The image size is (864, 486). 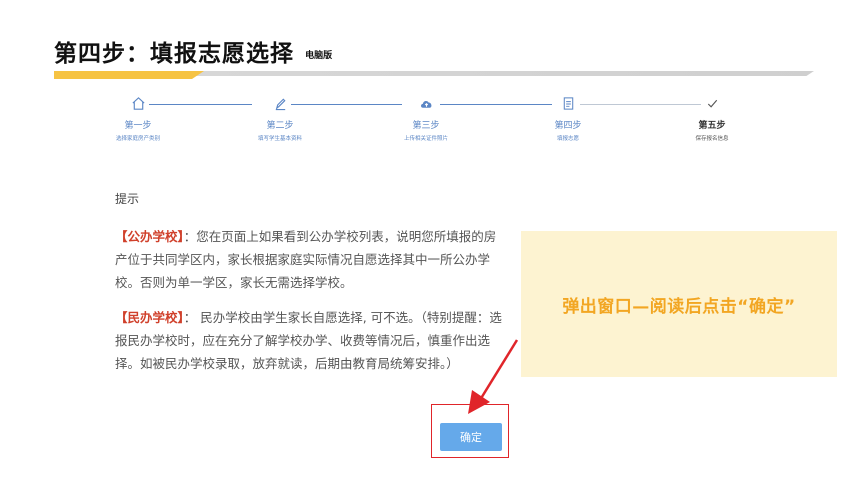 What do you see at coordinates (149, 236) in the screenshot?
I see `public-school-tag: 【公办学校】` at bounding box center [149, 236].